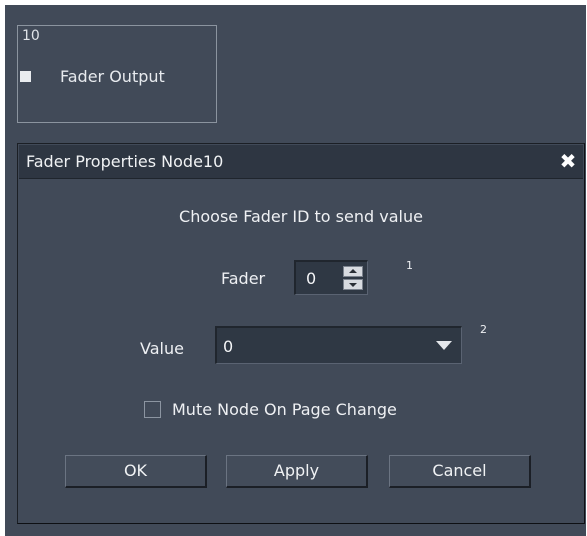 The image size is (587, 536). What do you see at coordinates (568, 161) in the screenshot?
I see `close-button: ✖` at bounding box center [568, 161].